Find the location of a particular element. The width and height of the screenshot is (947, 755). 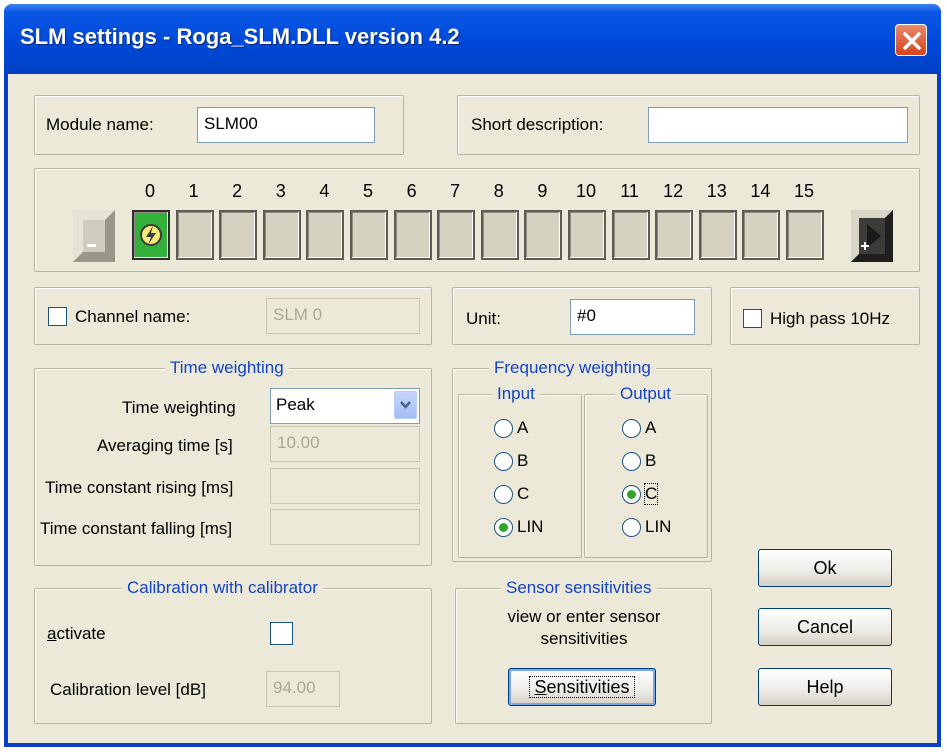

sensor-sensitivities-legend: Sensor sensitivities is located at coordinates (579, 588).